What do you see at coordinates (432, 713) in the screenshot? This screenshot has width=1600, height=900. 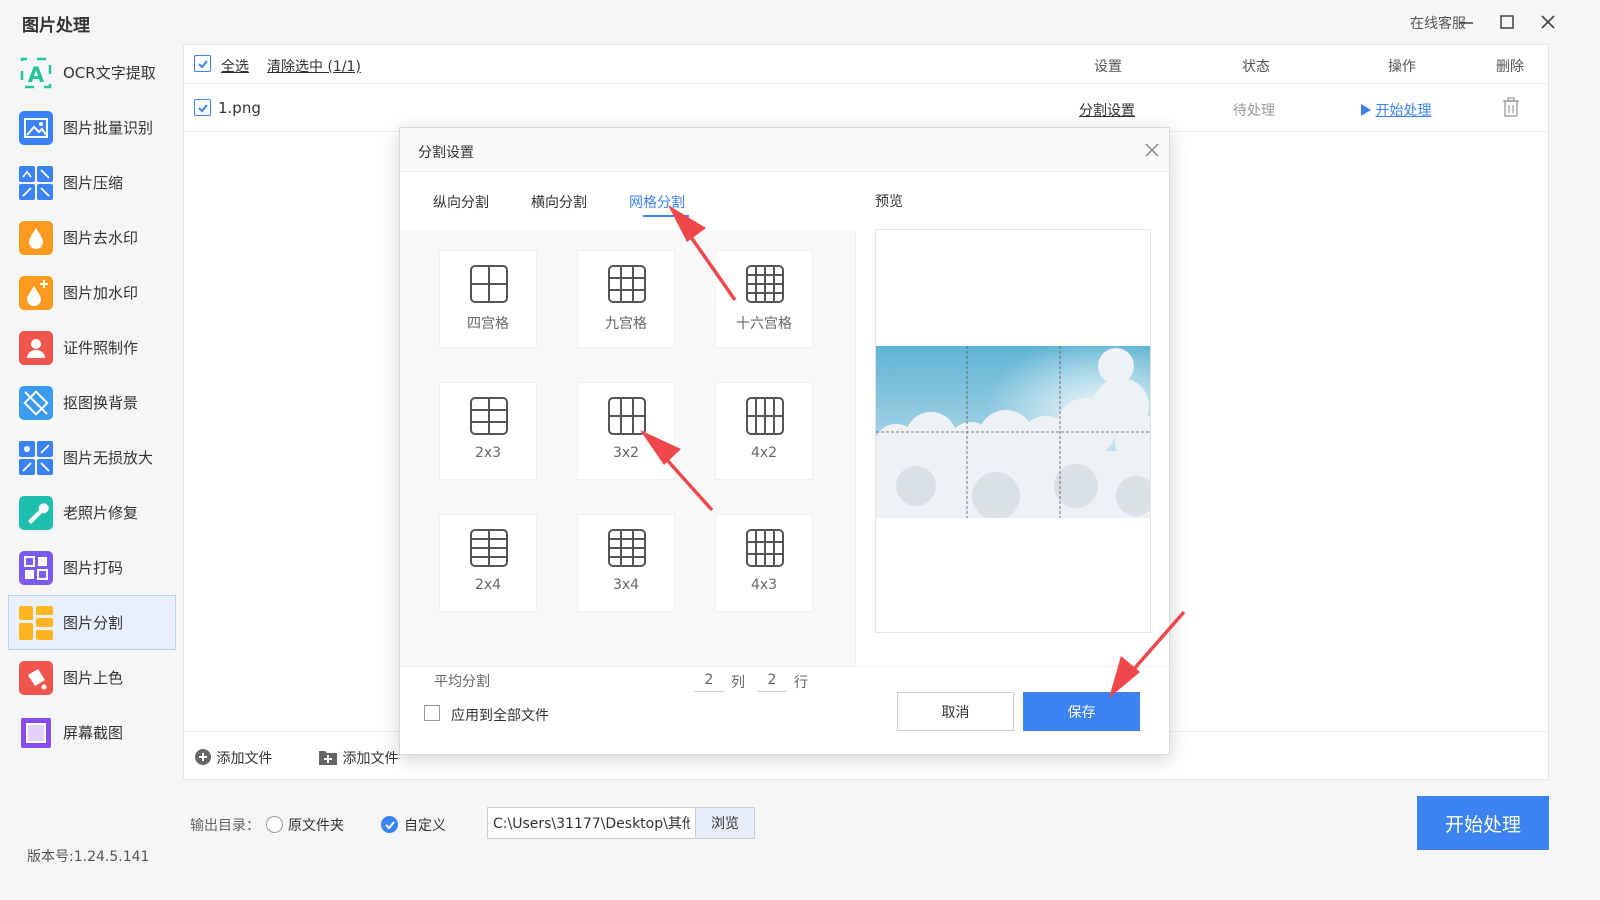 I see `apply-all-checkbox` at bounding box center [432, 713].